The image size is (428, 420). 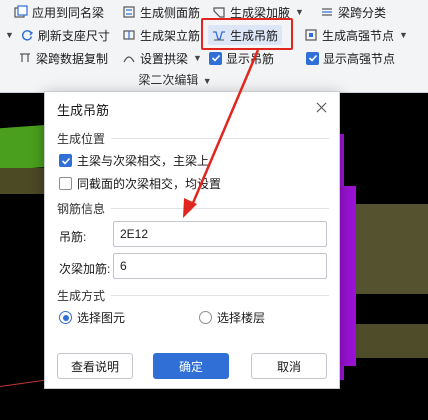 I want to click on gen-hanger-bar-button: 生成吊筋, so click(x=245, y=35).